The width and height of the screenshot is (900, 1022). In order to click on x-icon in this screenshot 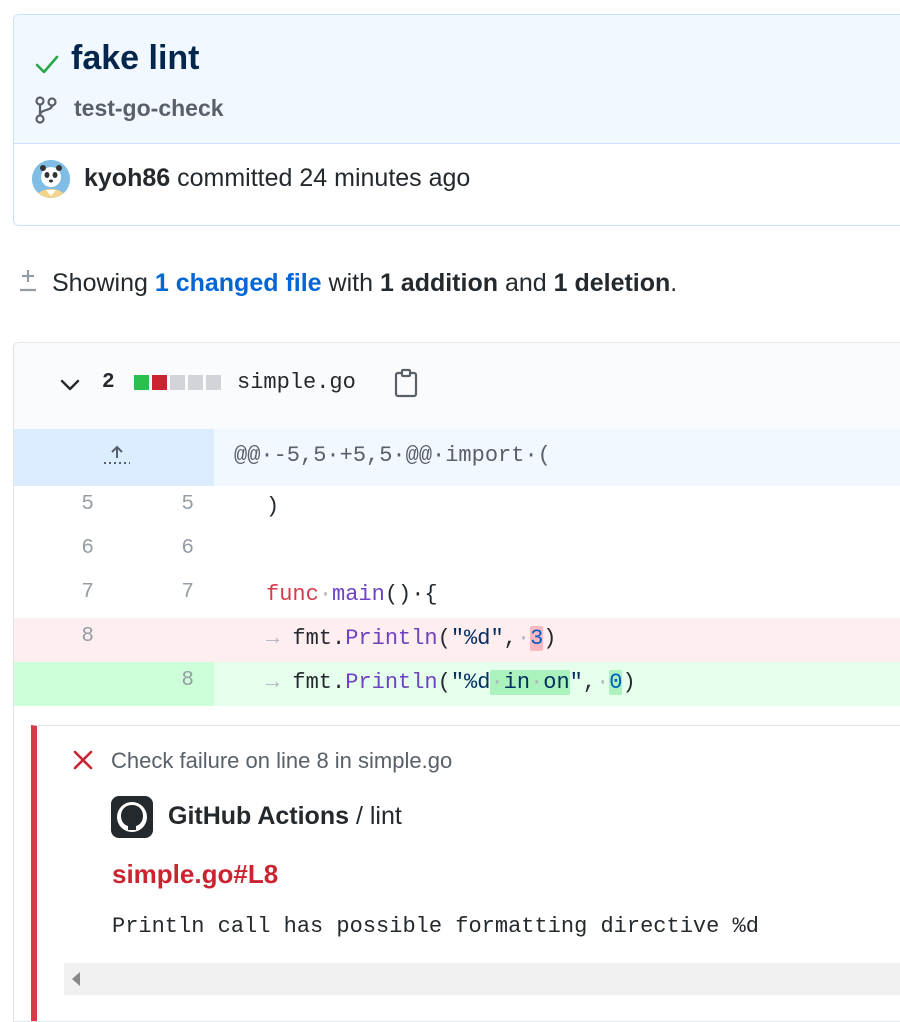, I will do `click(83, 760)`.